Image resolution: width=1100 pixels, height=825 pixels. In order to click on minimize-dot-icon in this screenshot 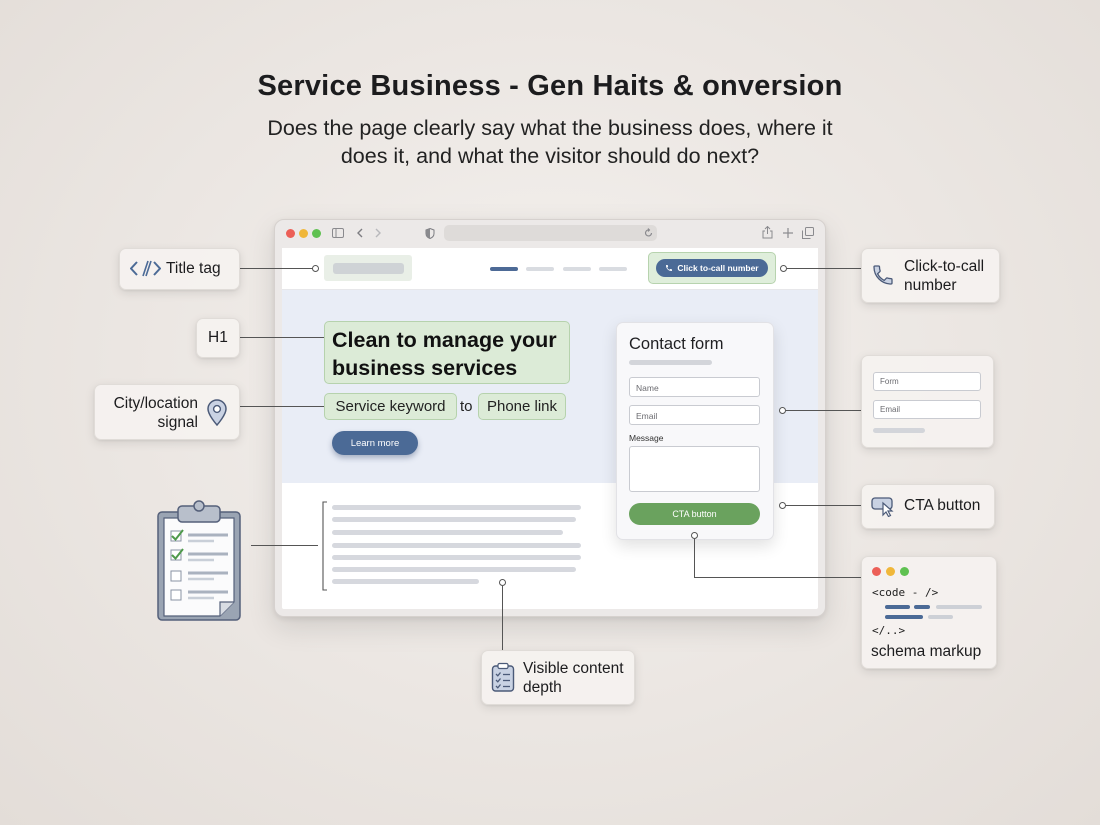, I will do `click(303, 233)`.